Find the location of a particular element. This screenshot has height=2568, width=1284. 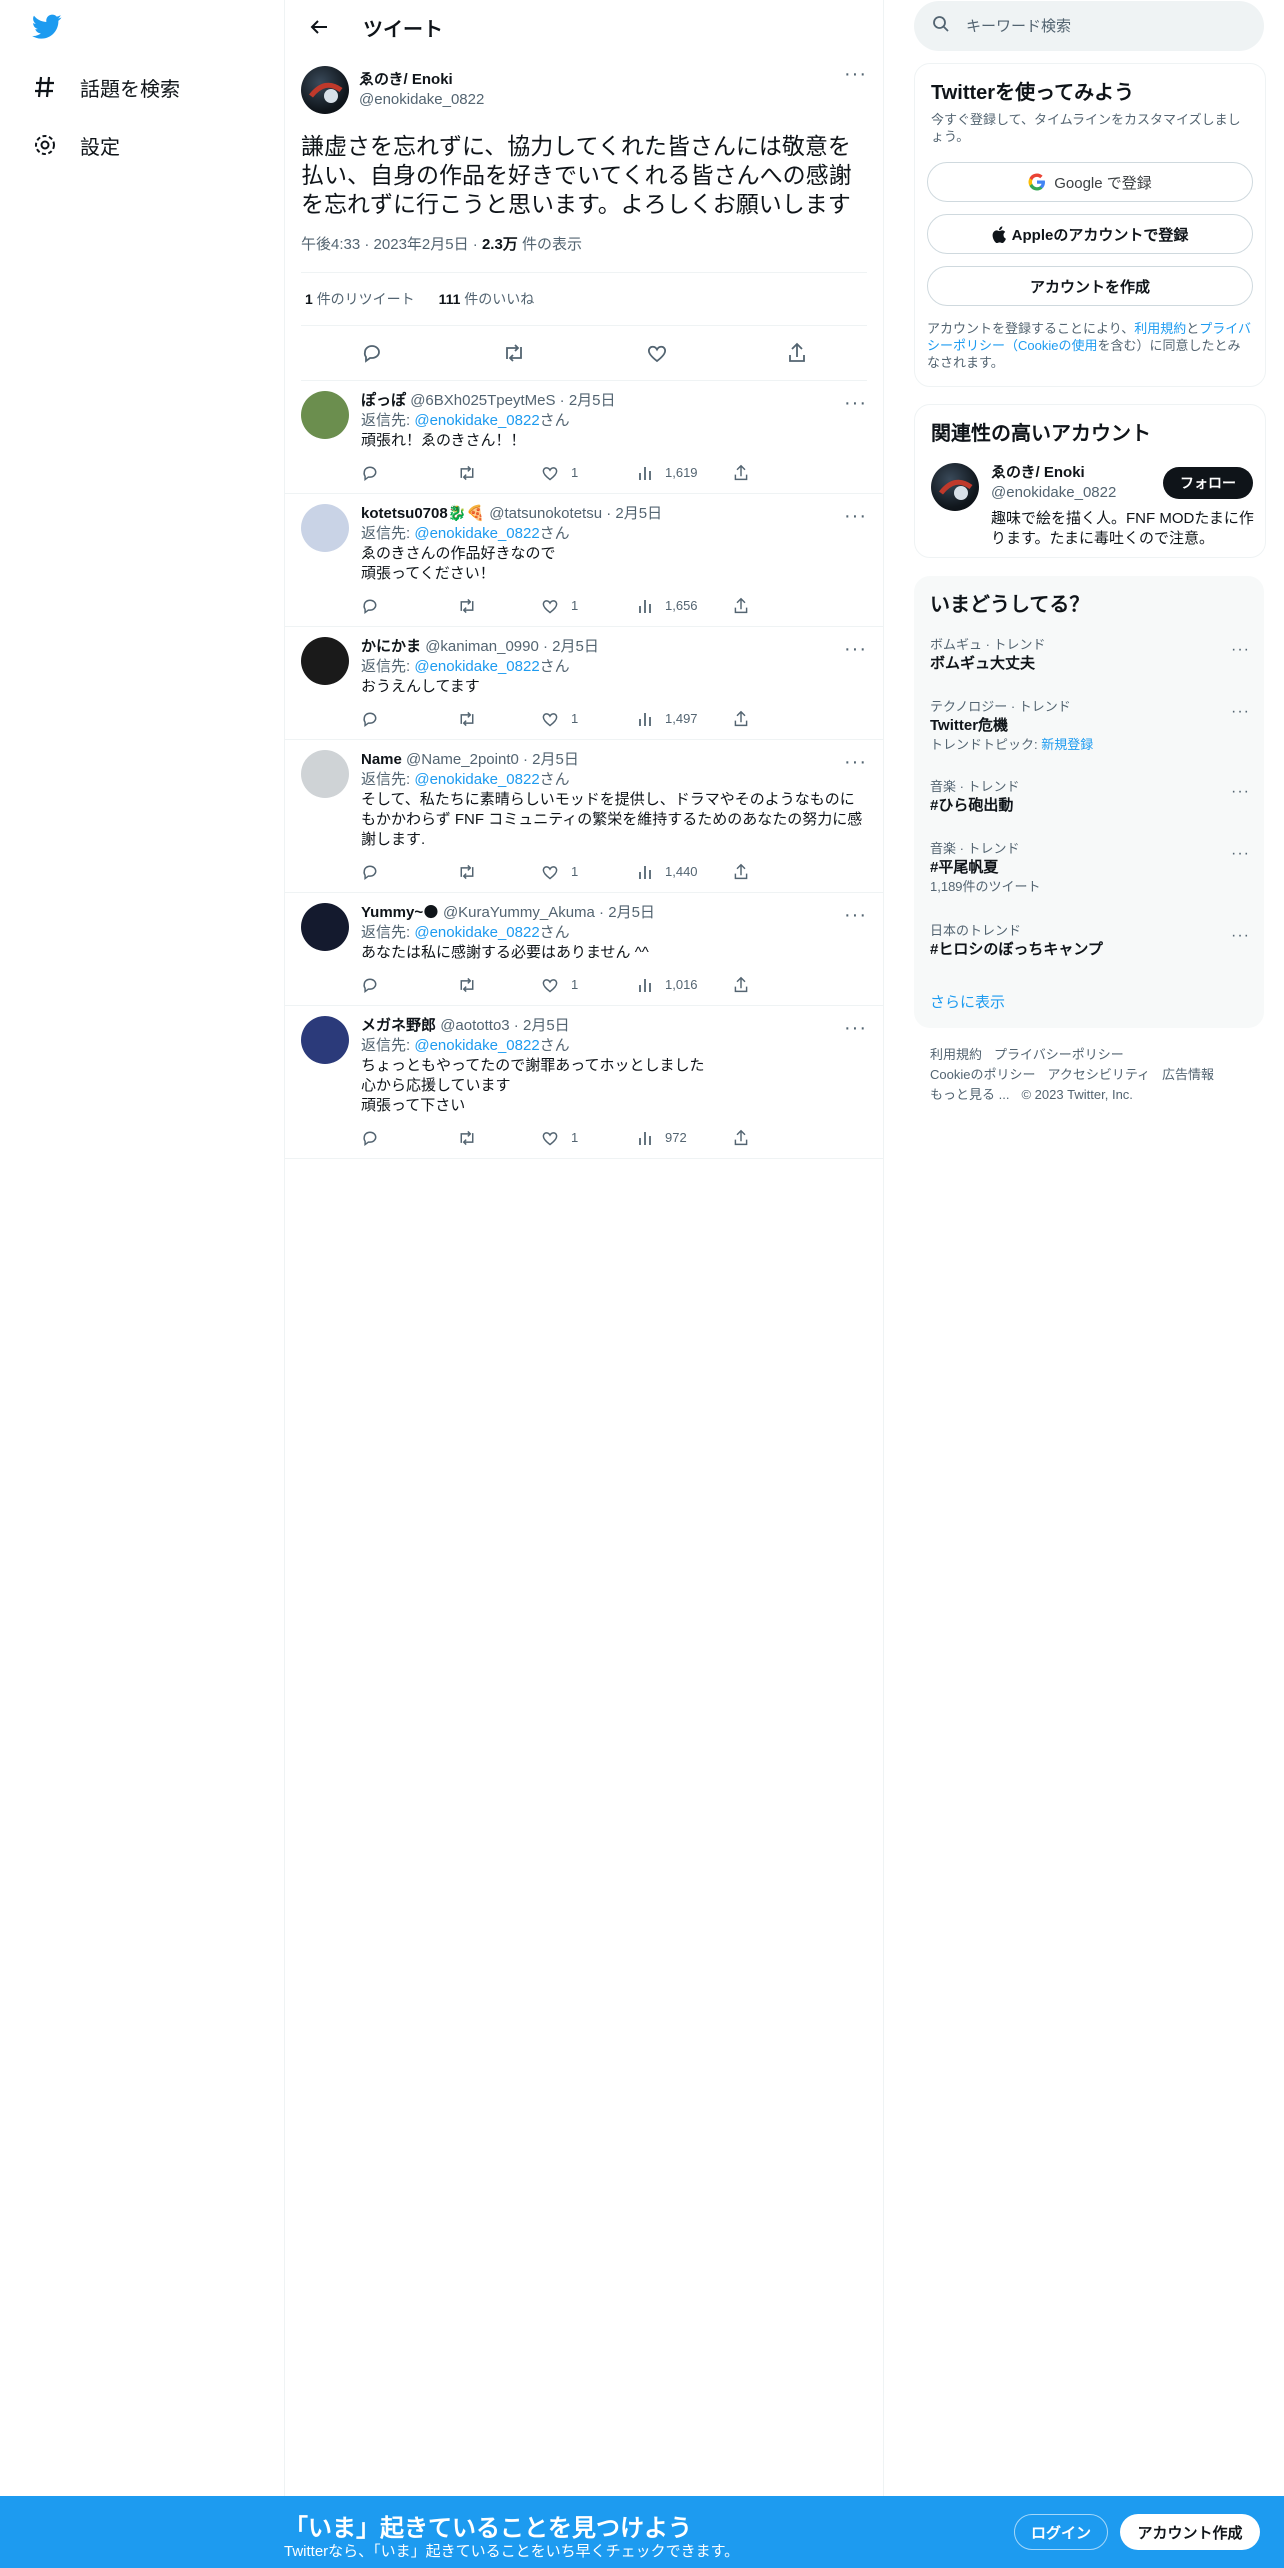

reply-display-name: Yummy~🌑 is located at coordinates (400, 912).